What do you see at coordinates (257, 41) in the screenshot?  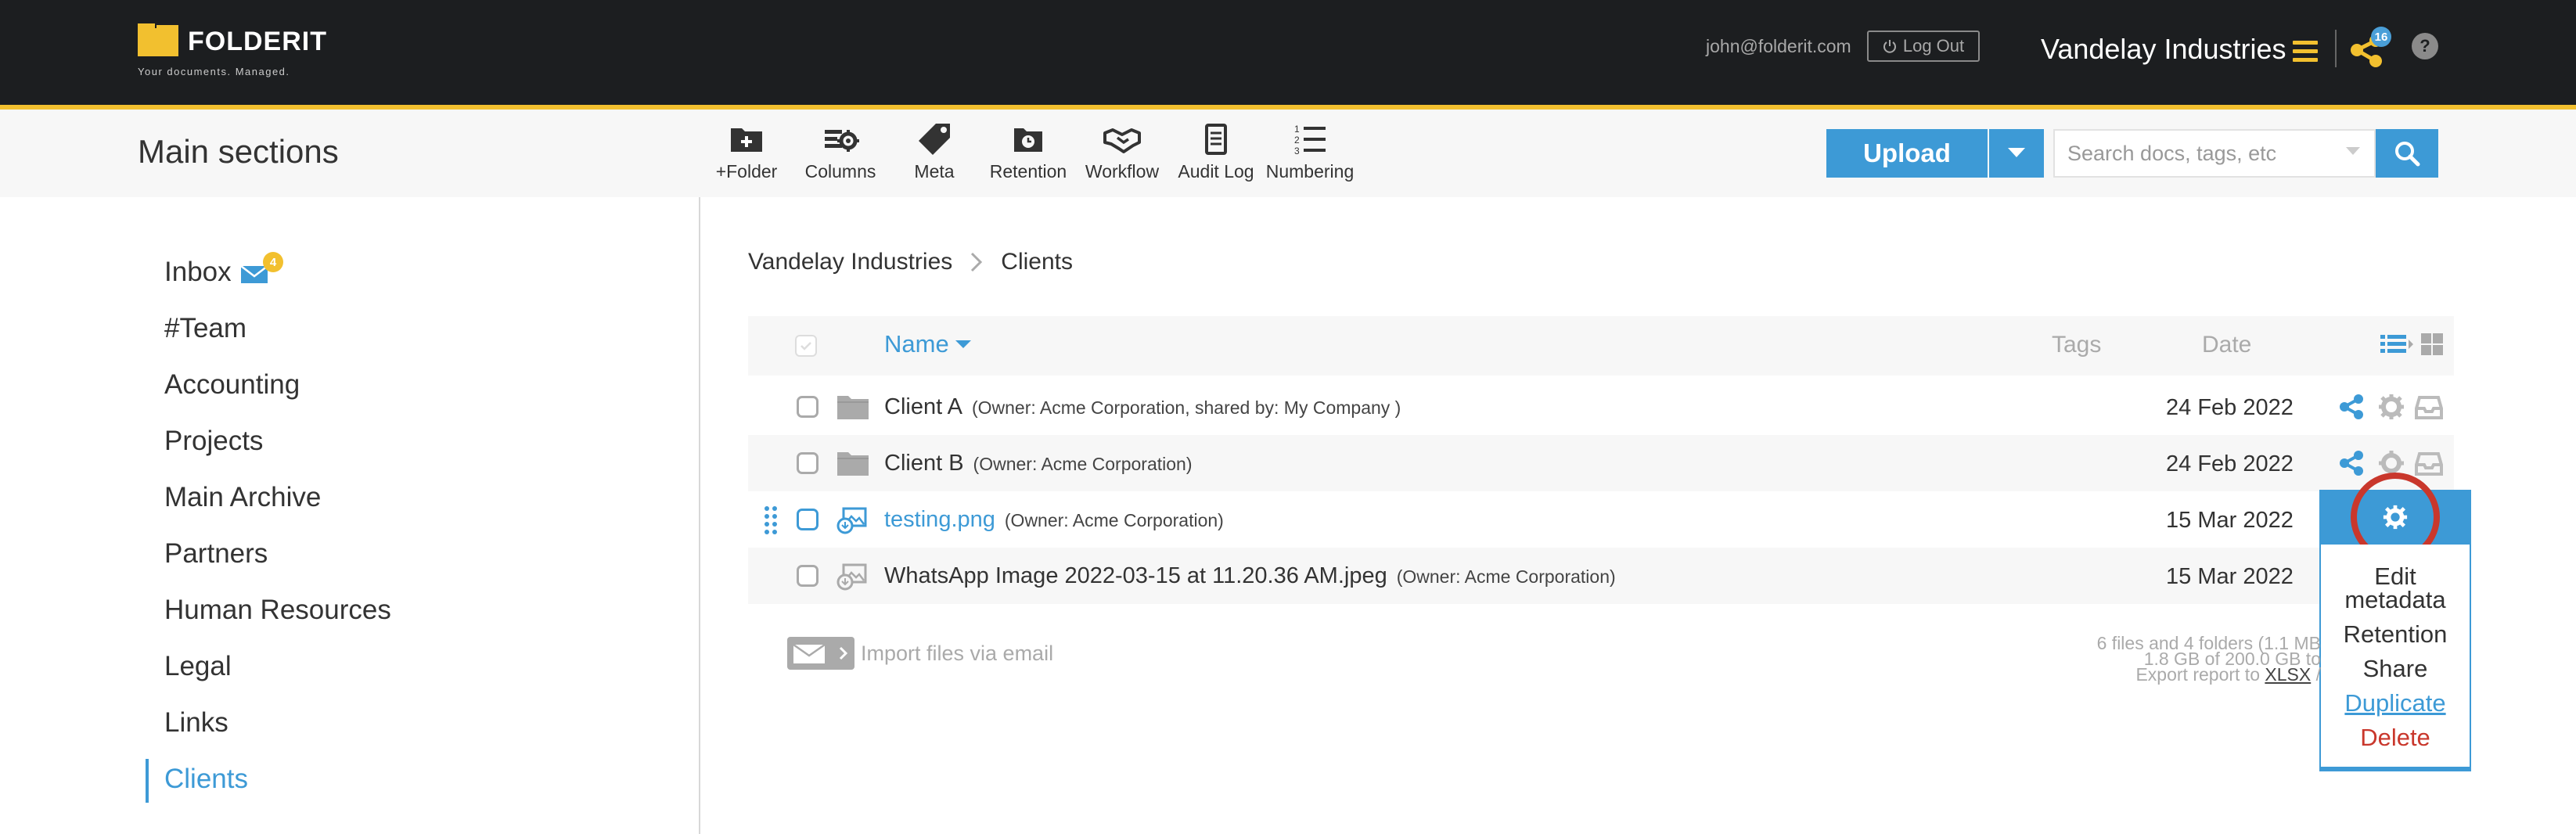 I see `logo-text: FOLDERIT` at bounding box center [257, 41].